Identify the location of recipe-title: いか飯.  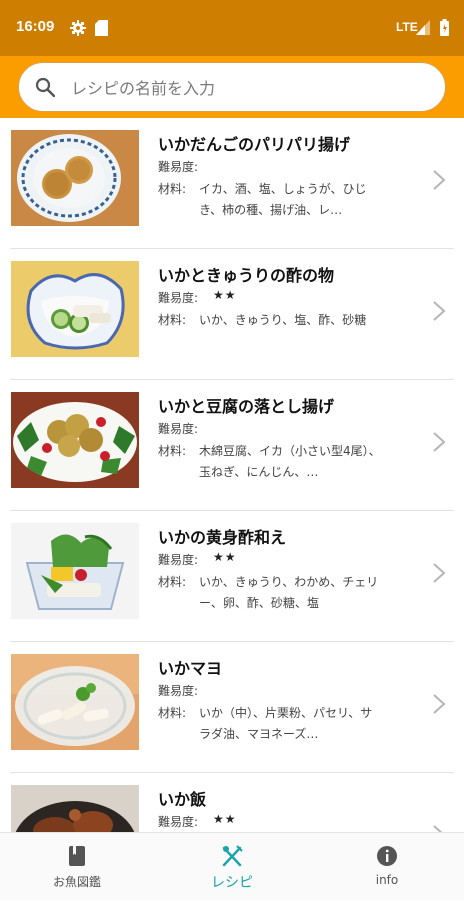
(182, 799).